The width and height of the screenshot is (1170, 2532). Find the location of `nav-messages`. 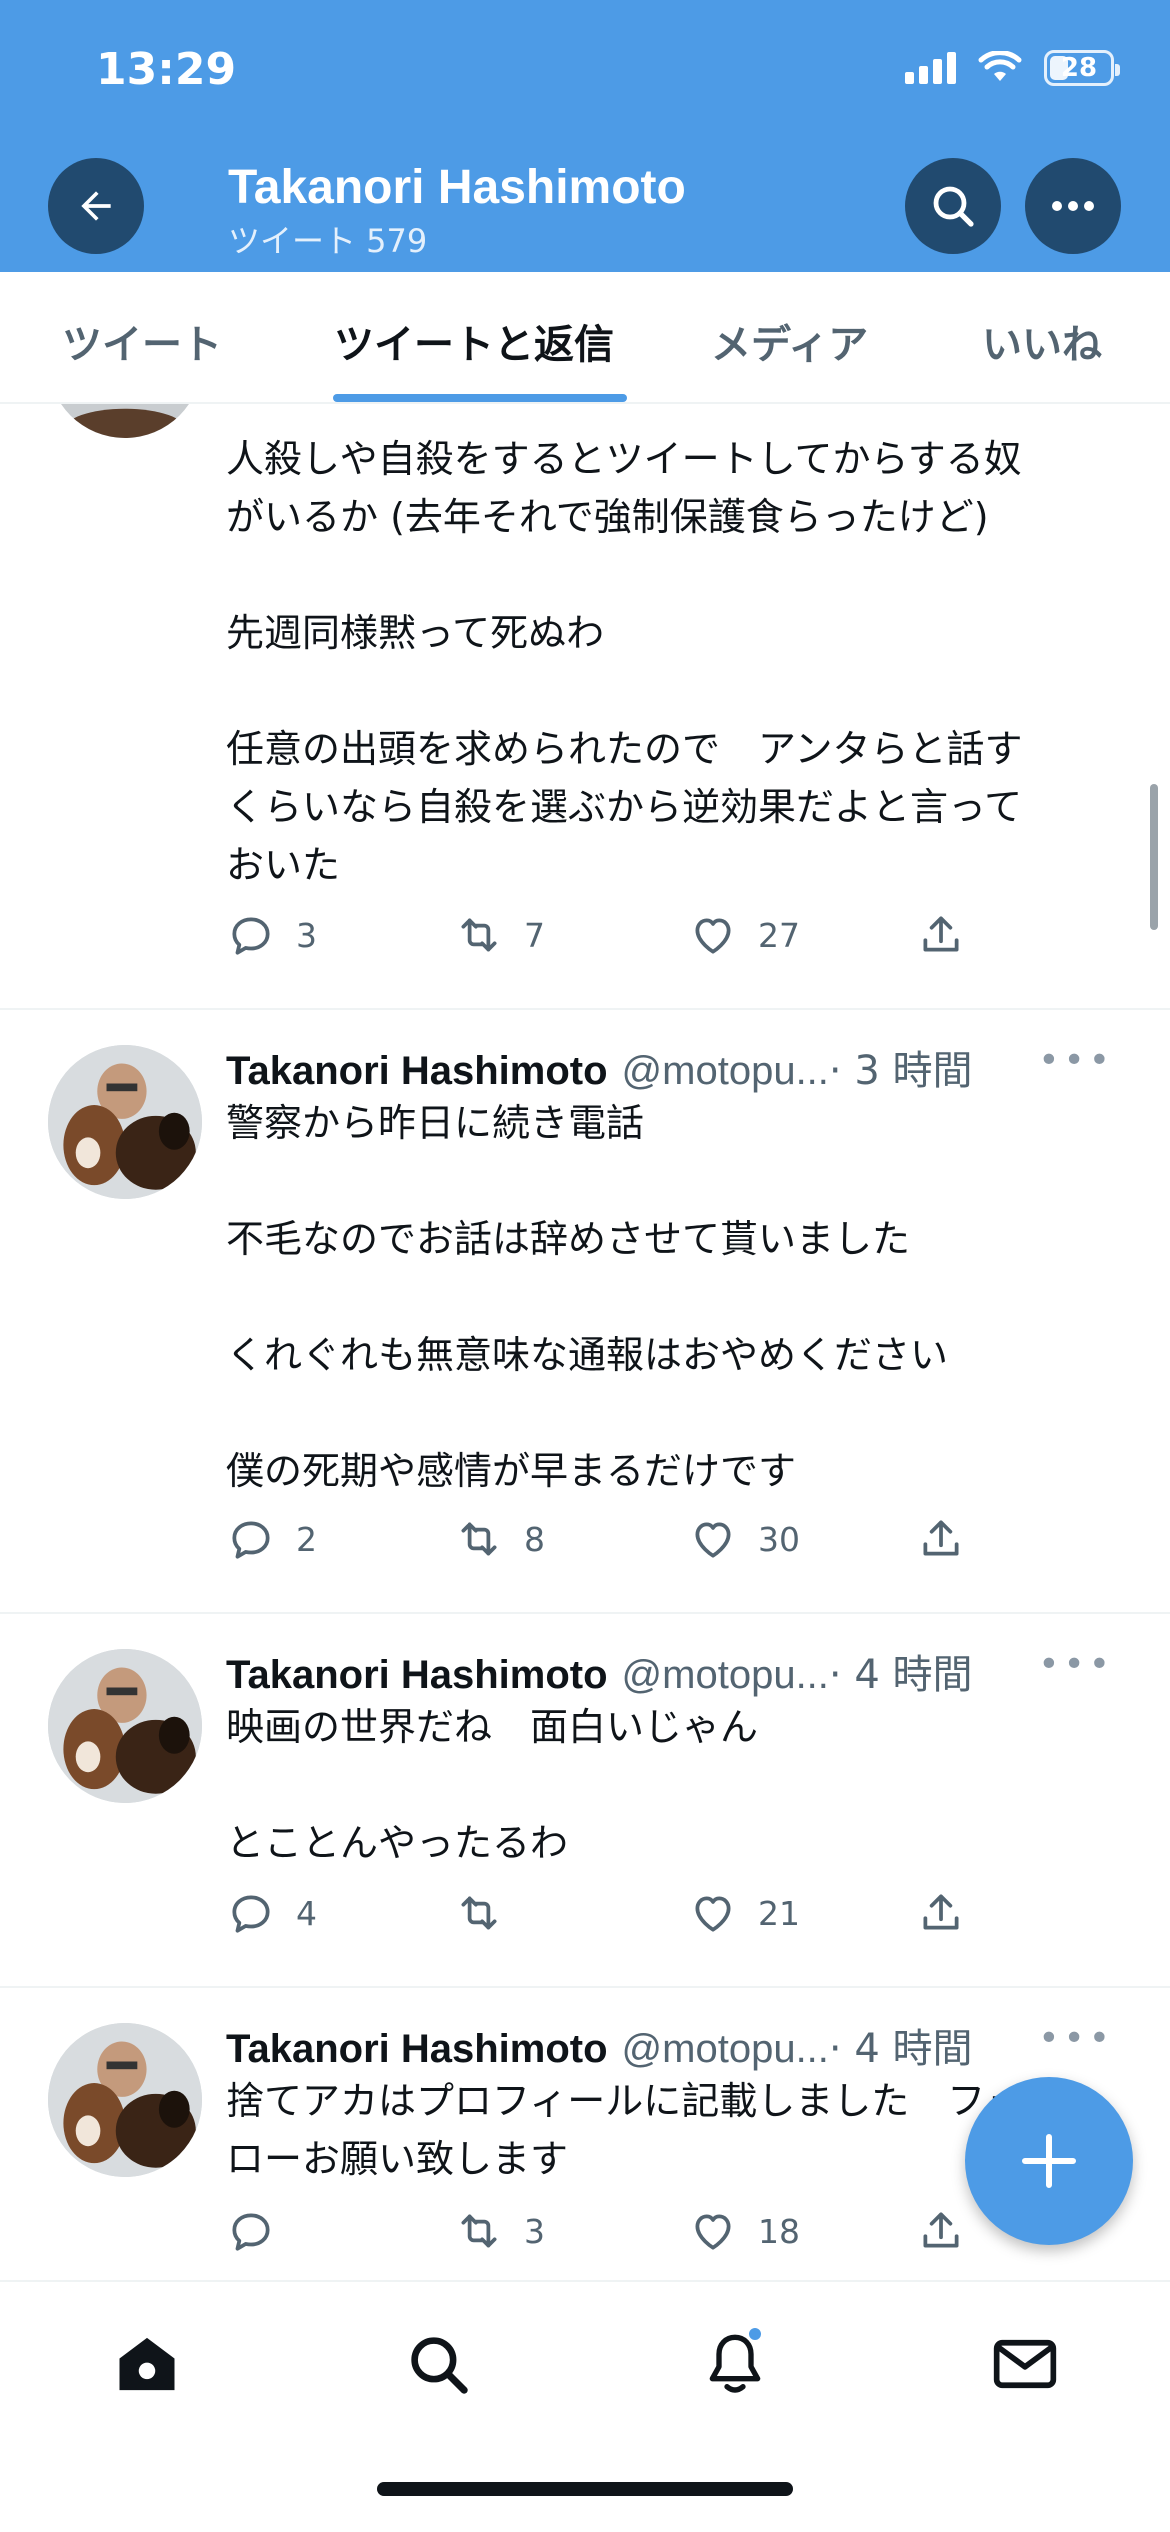

nav-messages is located at coordinates (1025, 2364).